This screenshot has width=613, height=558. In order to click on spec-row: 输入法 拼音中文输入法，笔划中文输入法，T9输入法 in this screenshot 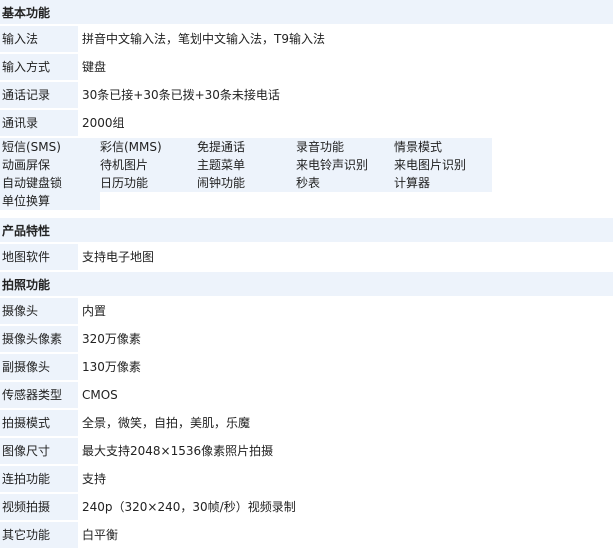, I will do `click(306, 40)`.